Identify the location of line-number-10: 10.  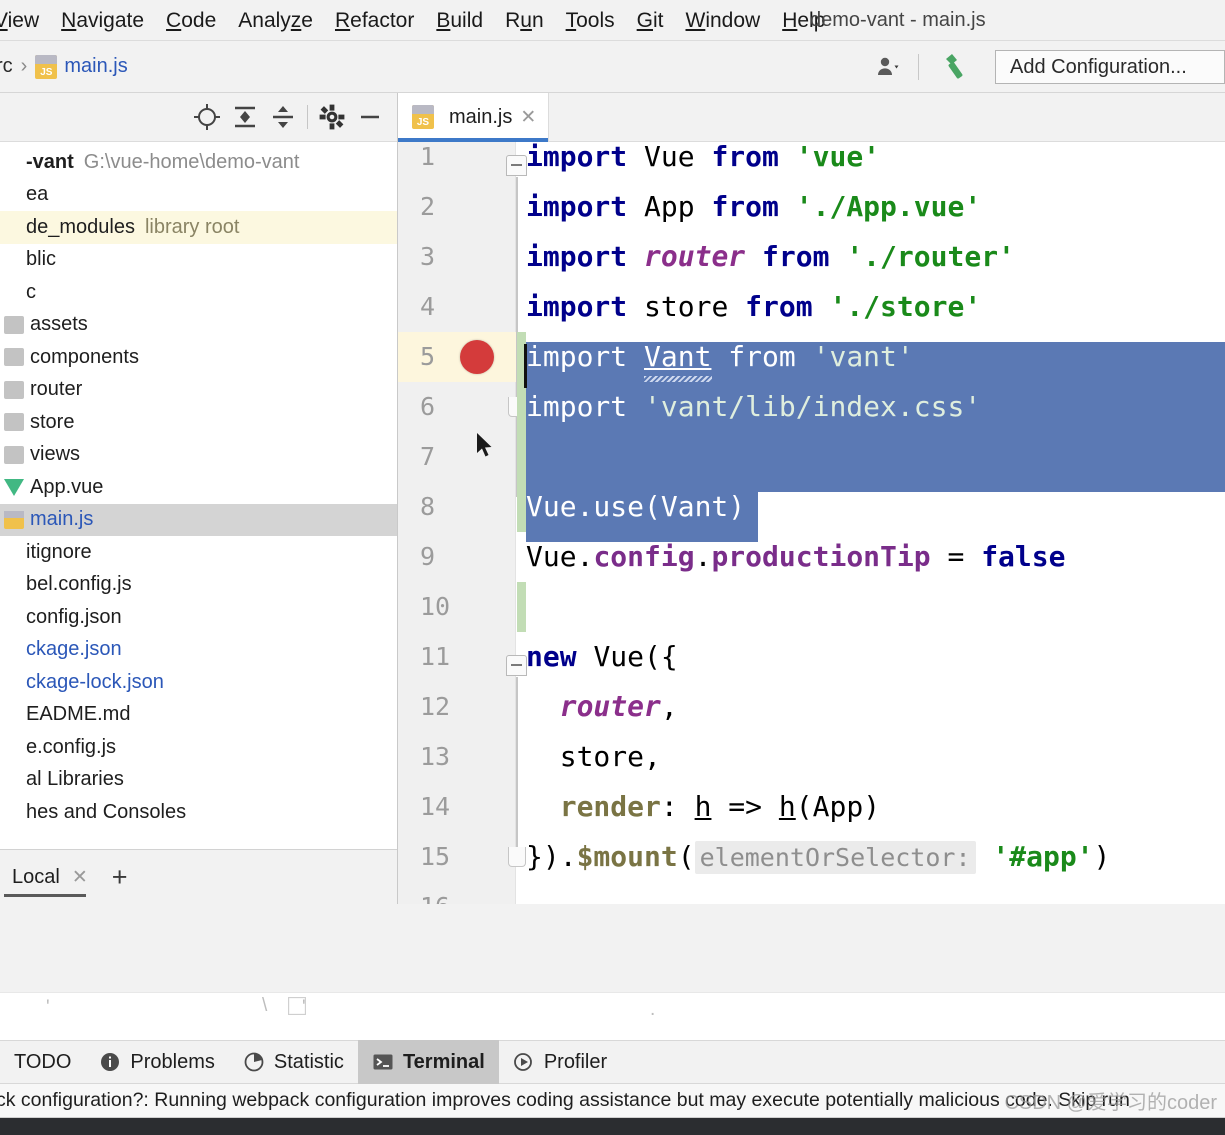
(457, 607).